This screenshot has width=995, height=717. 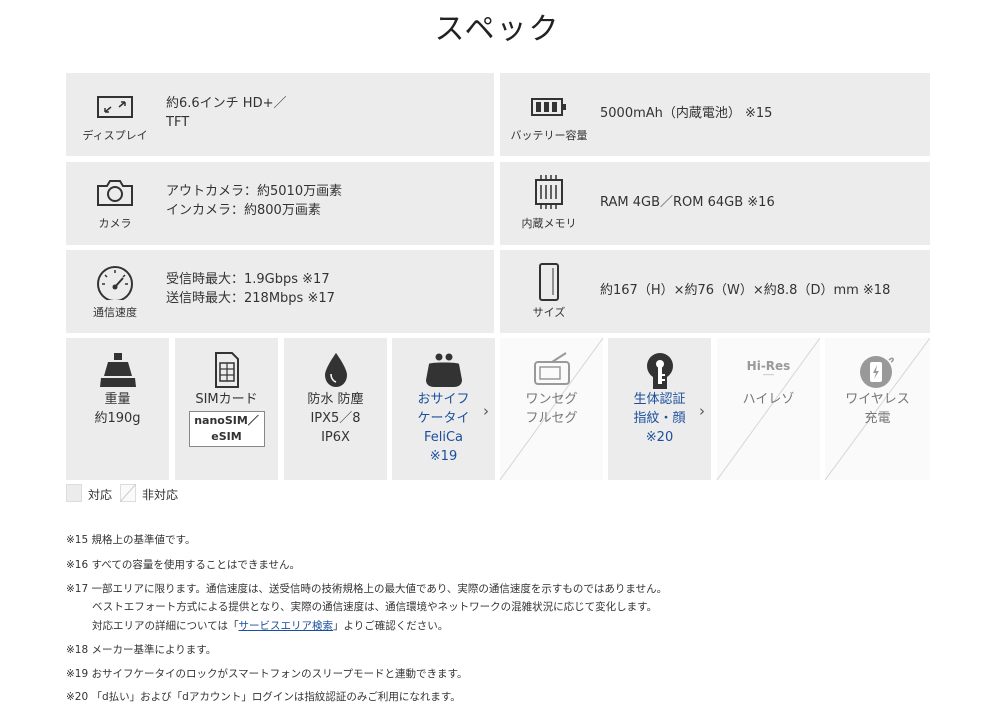 What do you see at coordinates (226, 399) in the screenshot?
I see `sim-title: SIMカード` at bounding box center [226, 399].